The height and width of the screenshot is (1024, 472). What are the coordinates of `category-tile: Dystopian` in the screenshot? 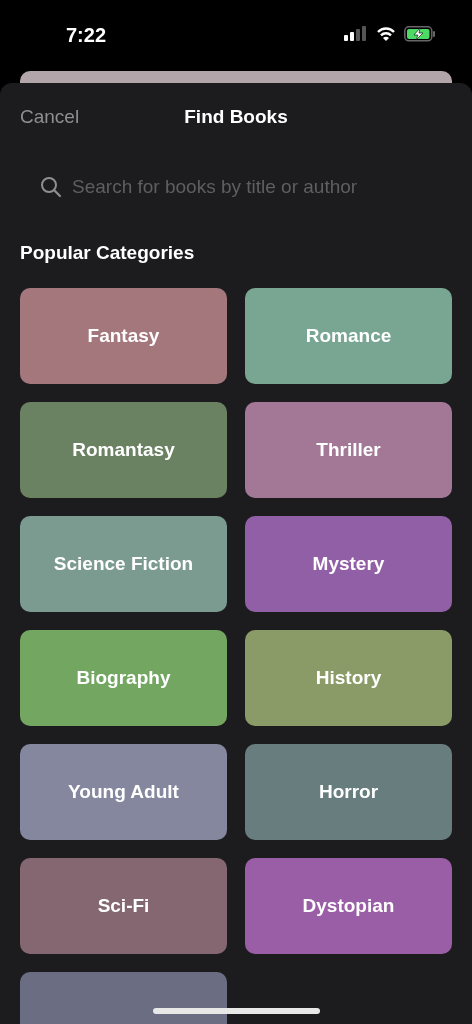 It's located at (348, 906).